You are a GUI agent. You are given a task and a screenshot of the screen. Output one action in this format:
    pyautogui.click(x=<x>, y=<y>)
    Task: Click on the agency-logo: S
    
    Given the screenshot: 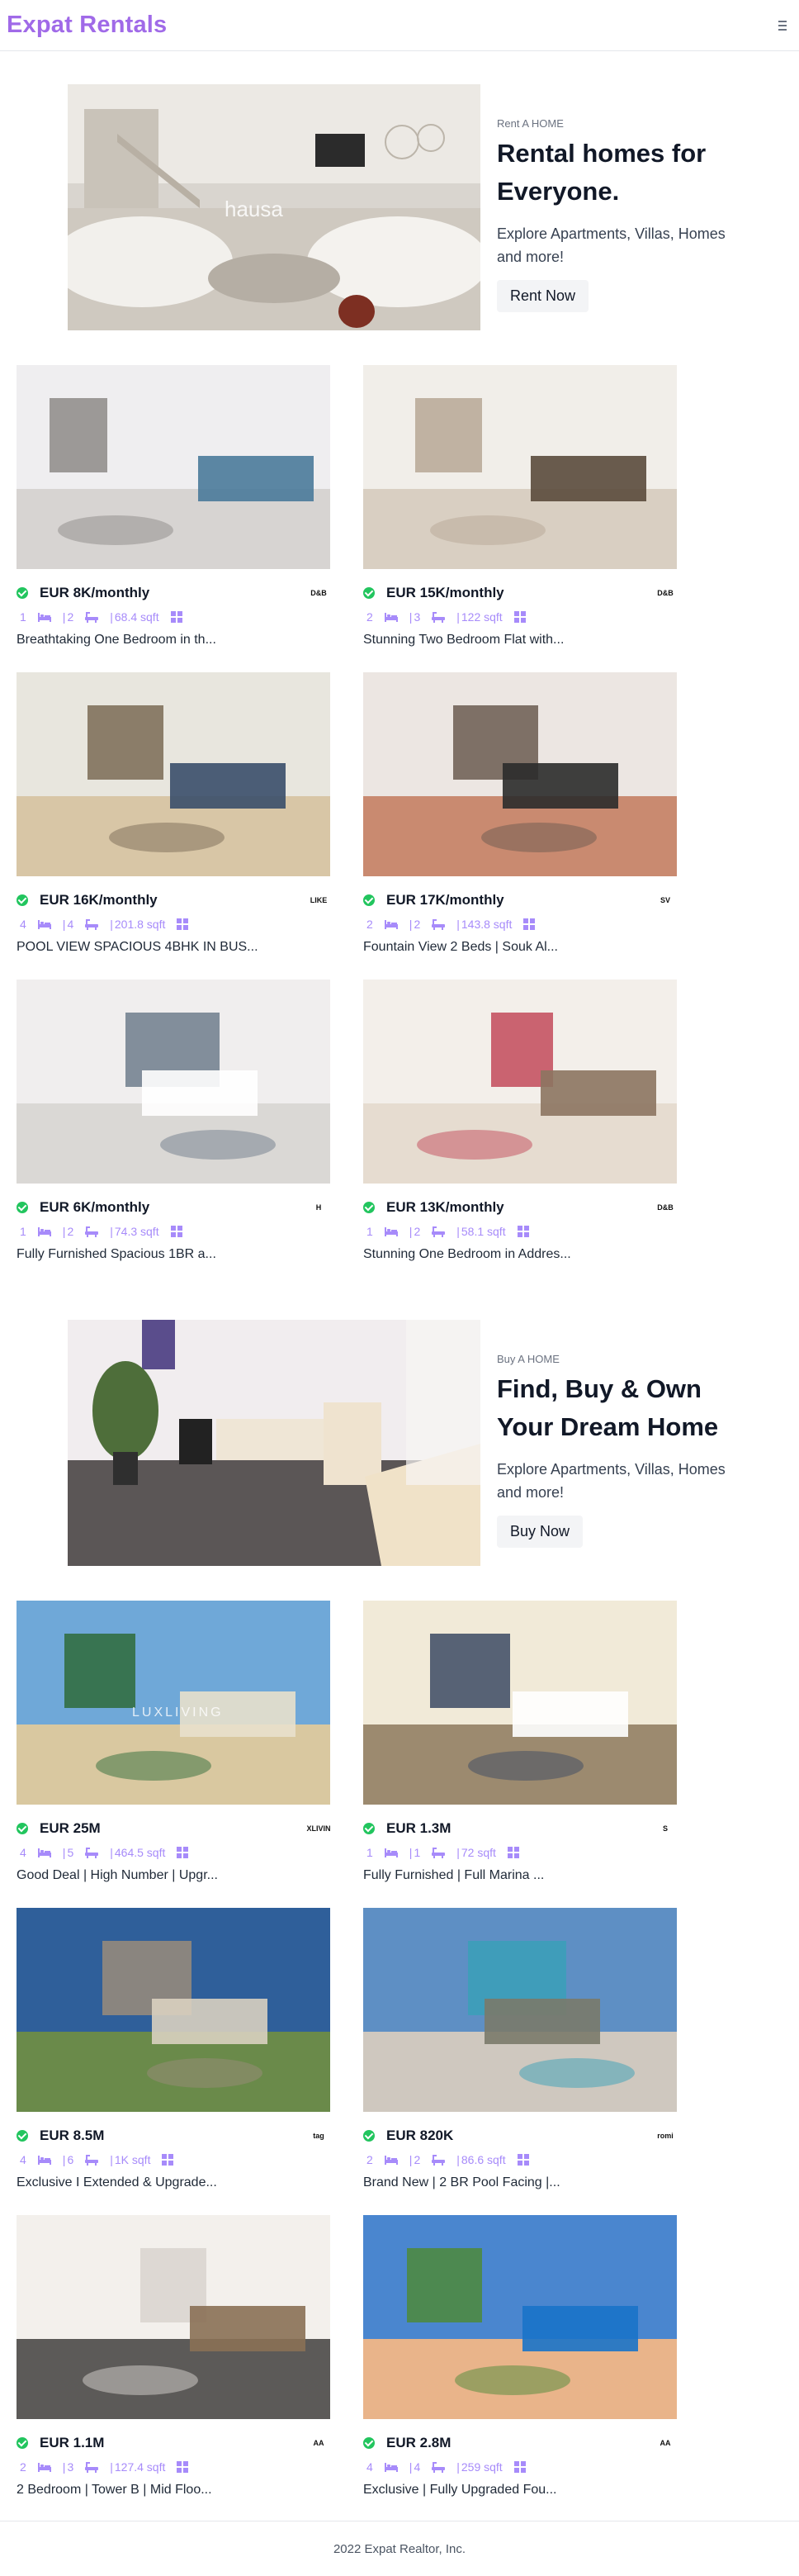 What is the action you would take?
    pyautogui.click(x=665, y=1828)
    